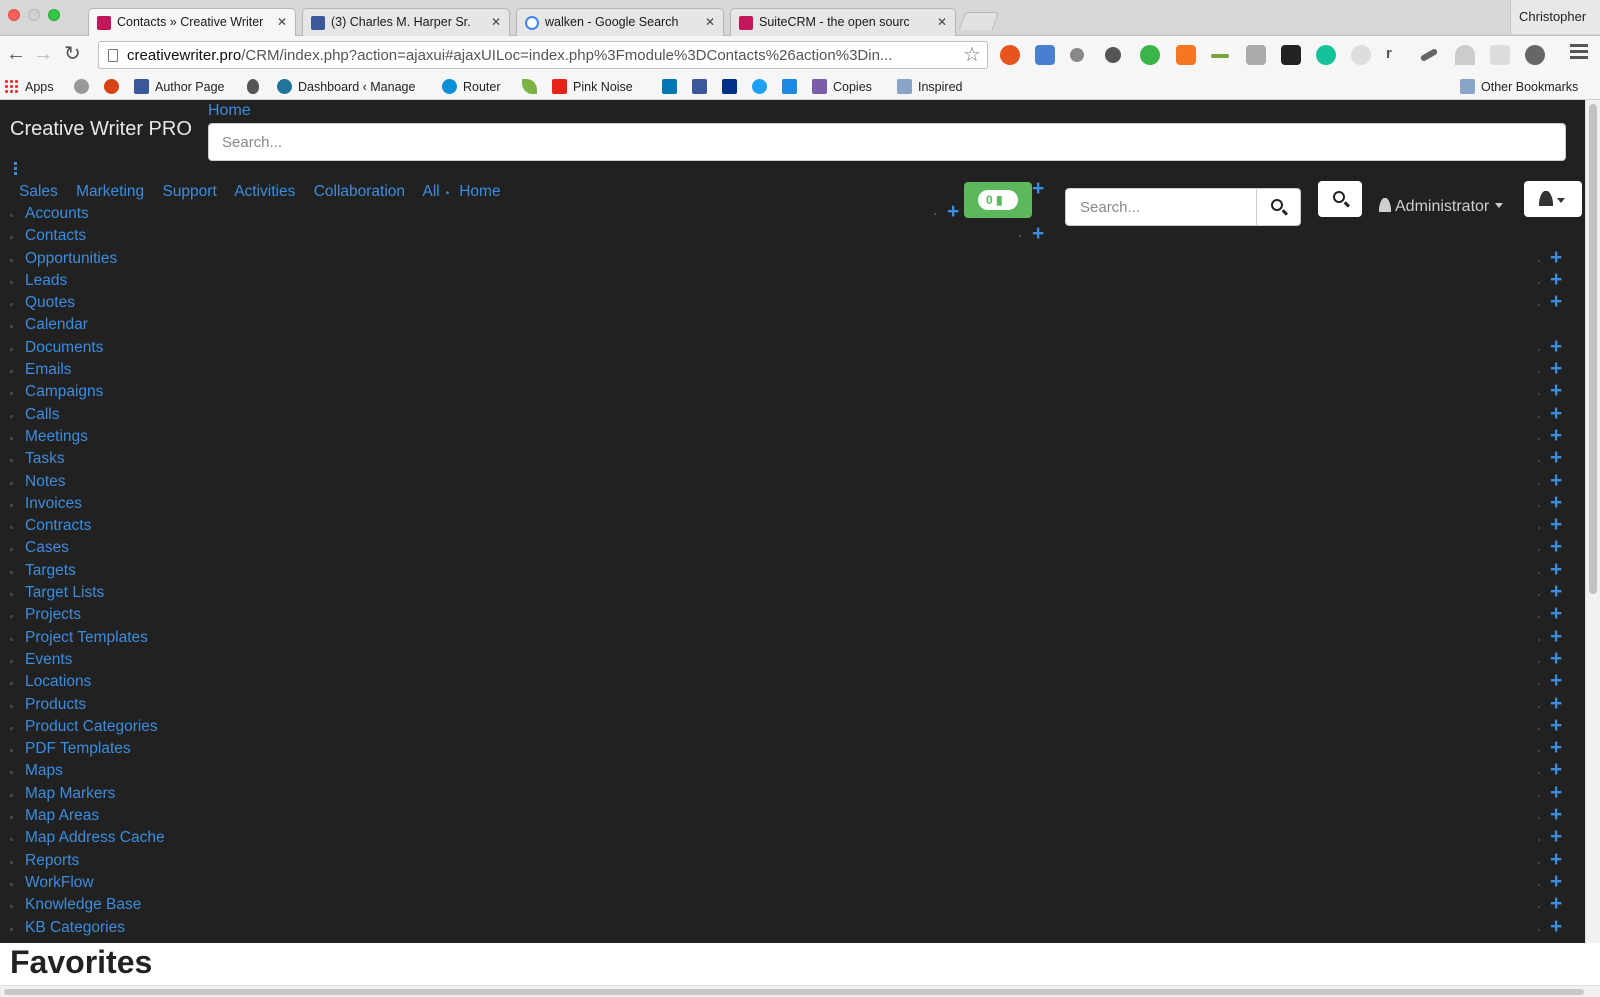 The height and width of the screenshot is (997, 1600). Describe the element at coordinates (532, 86) in the screenshot. I see `bookmark-leaf` at that location.